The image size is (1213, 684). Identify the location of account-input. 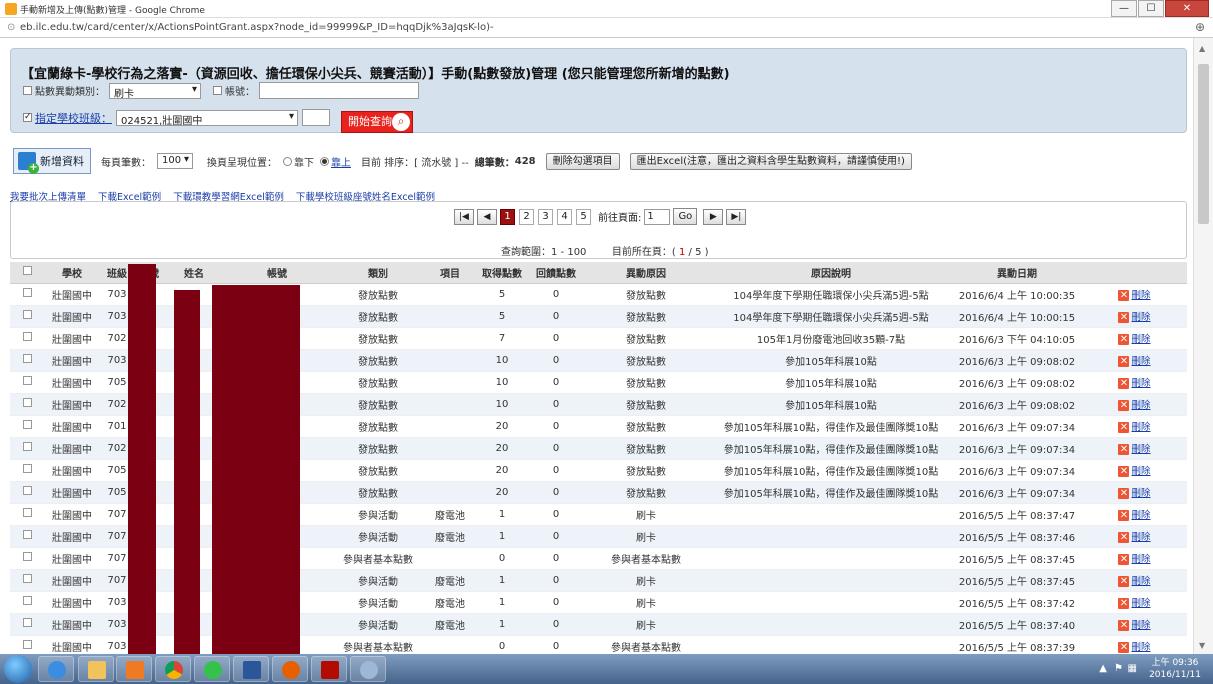
(339, 90).